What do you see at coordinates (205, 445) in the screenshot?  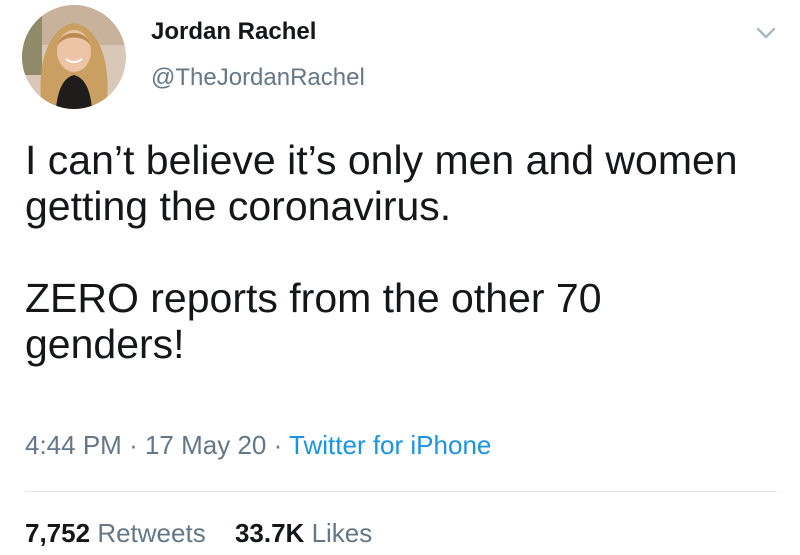 I see `tweet-date: 17 May 20` at bounding box center [205, 445].